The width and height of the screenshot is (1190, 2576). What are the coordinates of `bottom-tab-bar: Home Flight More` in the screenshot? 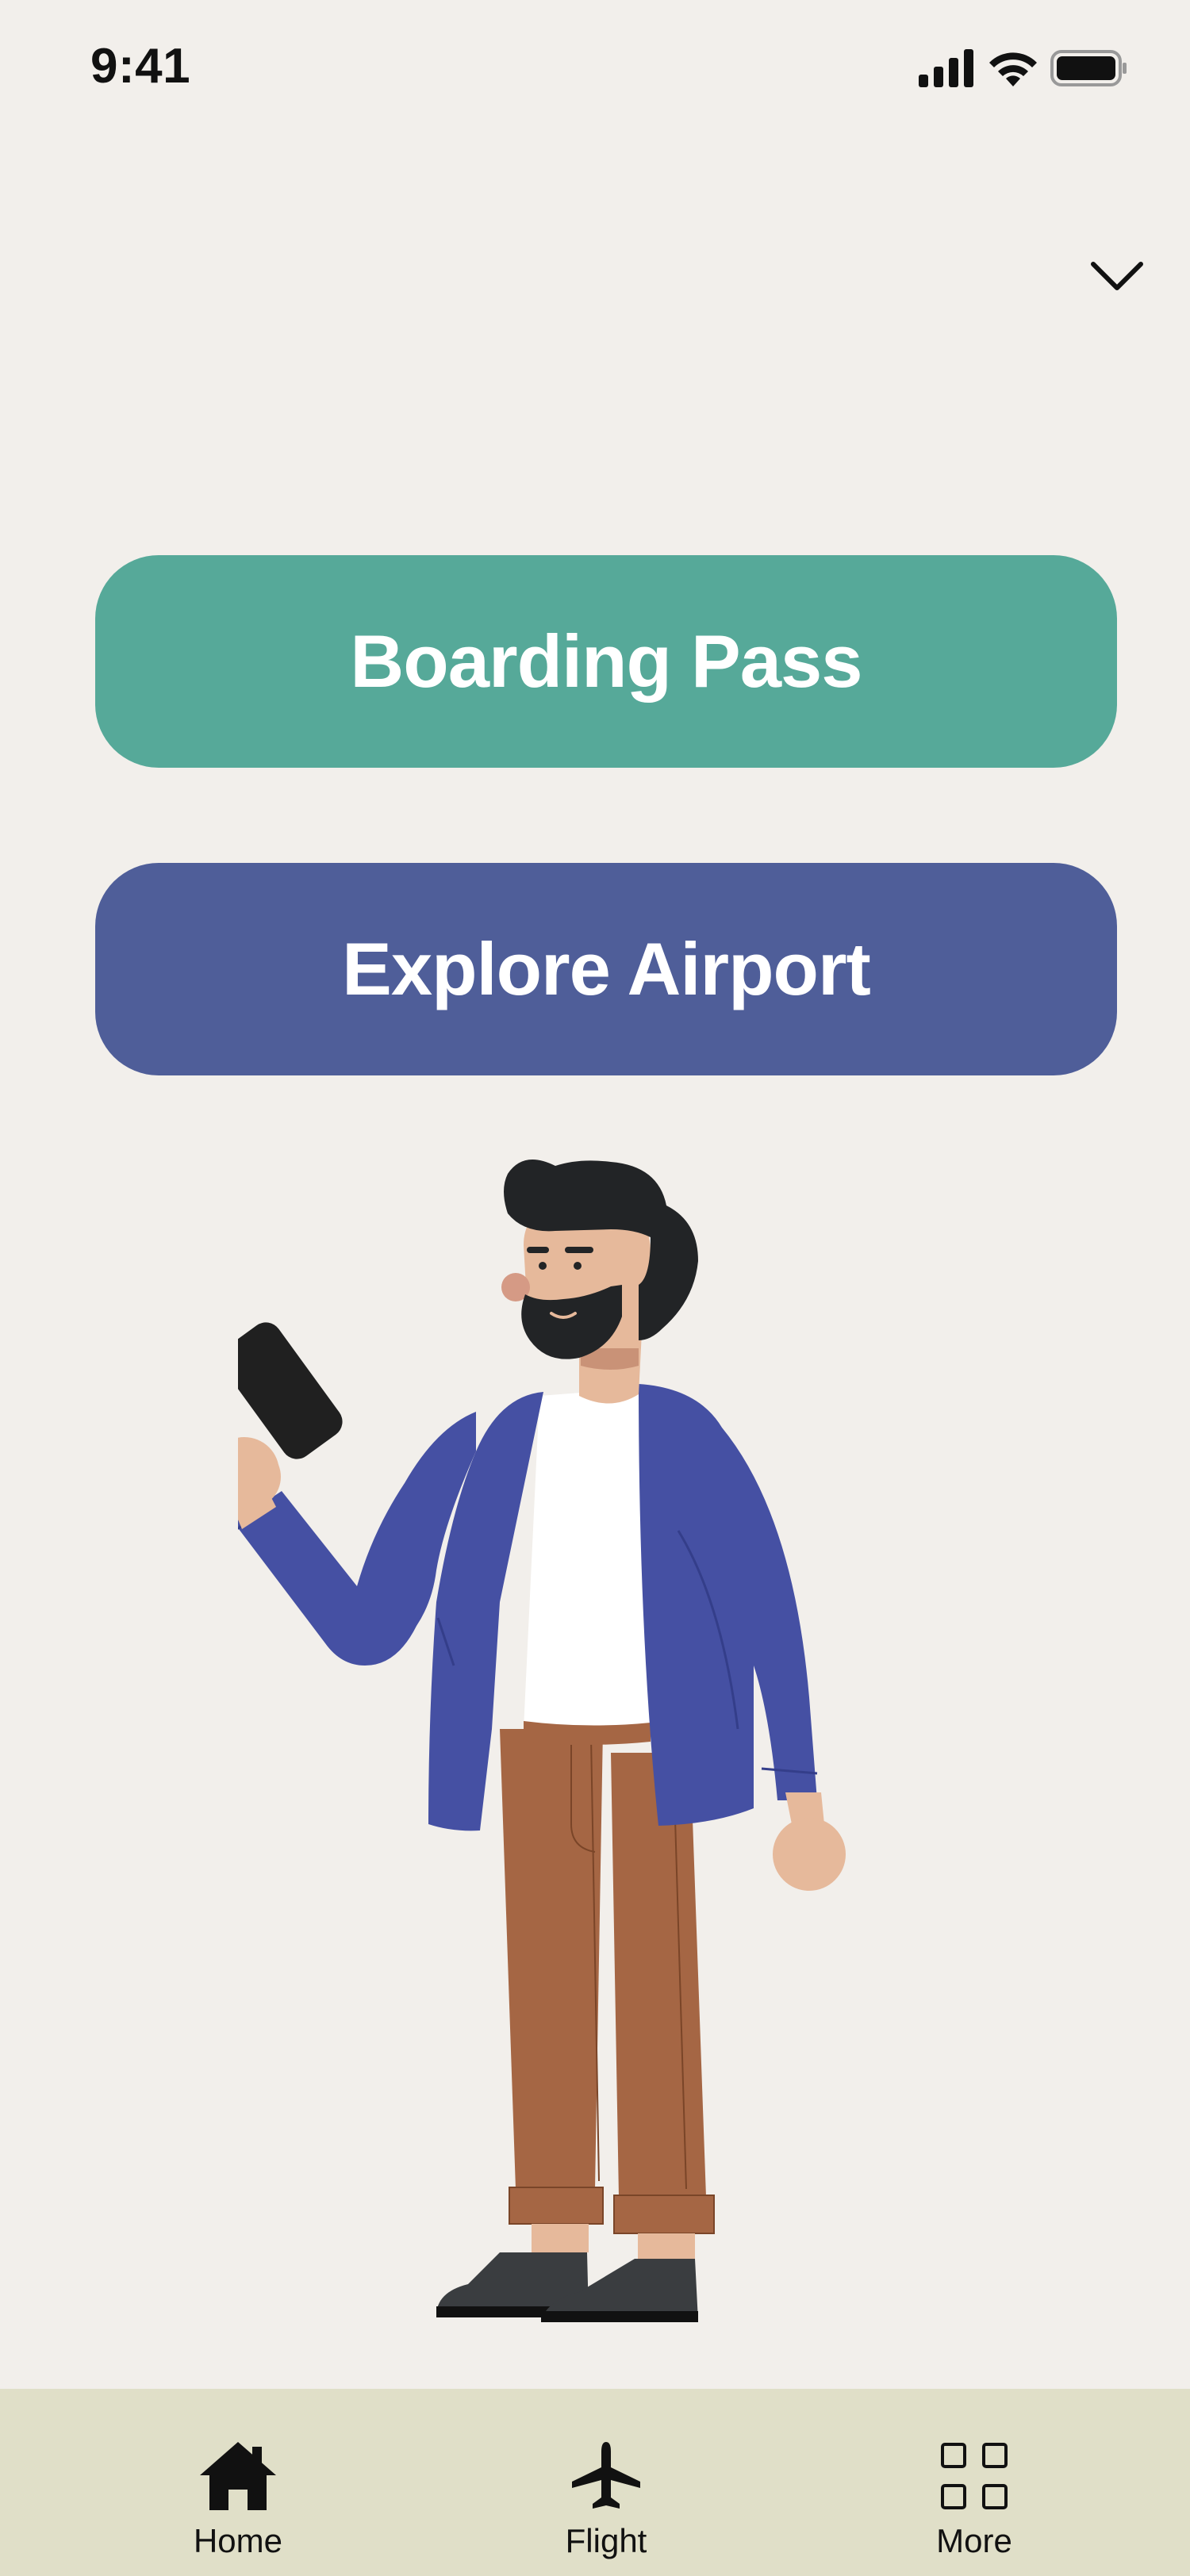 It's located at (595, 2482).